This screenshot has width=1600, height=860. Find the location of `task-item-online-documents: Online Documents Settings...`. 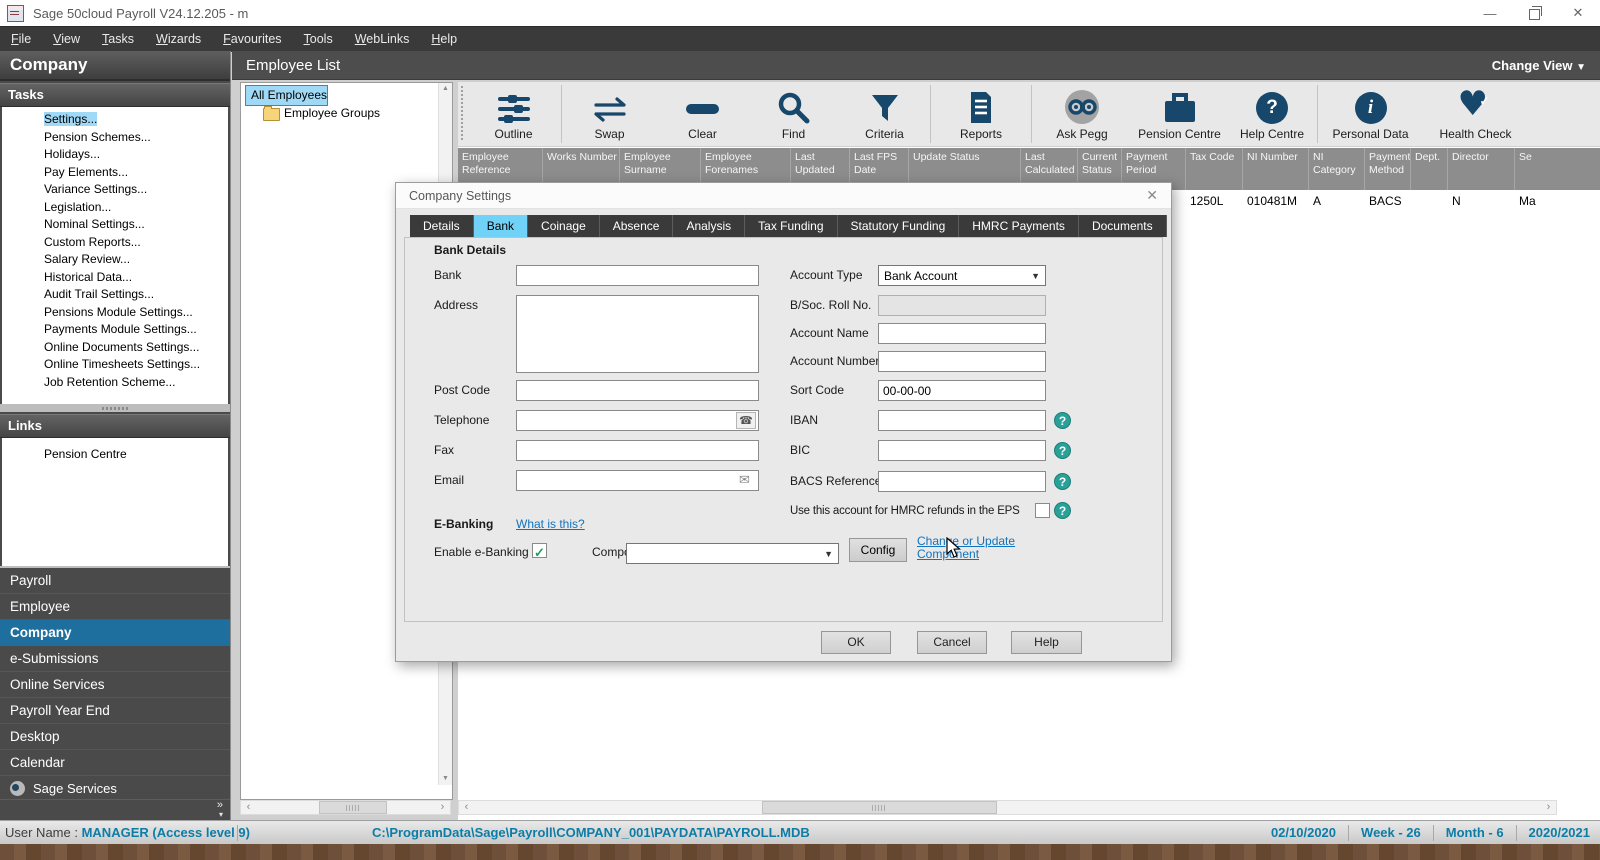

task-item-online-documents: Online Documents Settings... is located at coordinates (115, 348).